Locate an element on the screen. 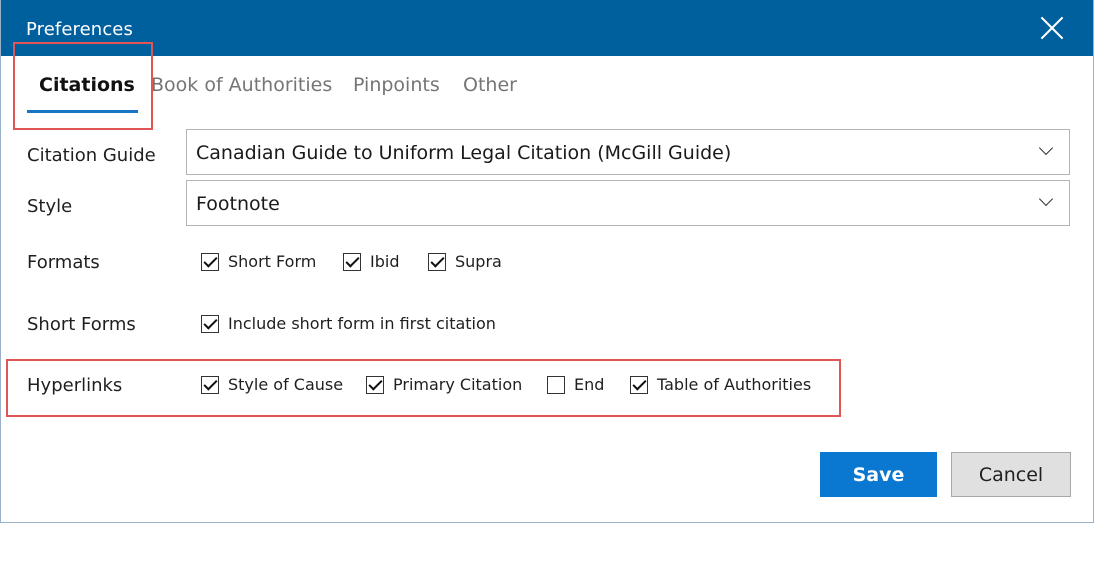  checkbox-short-form: Short Form is located at coordinates (258, 261).